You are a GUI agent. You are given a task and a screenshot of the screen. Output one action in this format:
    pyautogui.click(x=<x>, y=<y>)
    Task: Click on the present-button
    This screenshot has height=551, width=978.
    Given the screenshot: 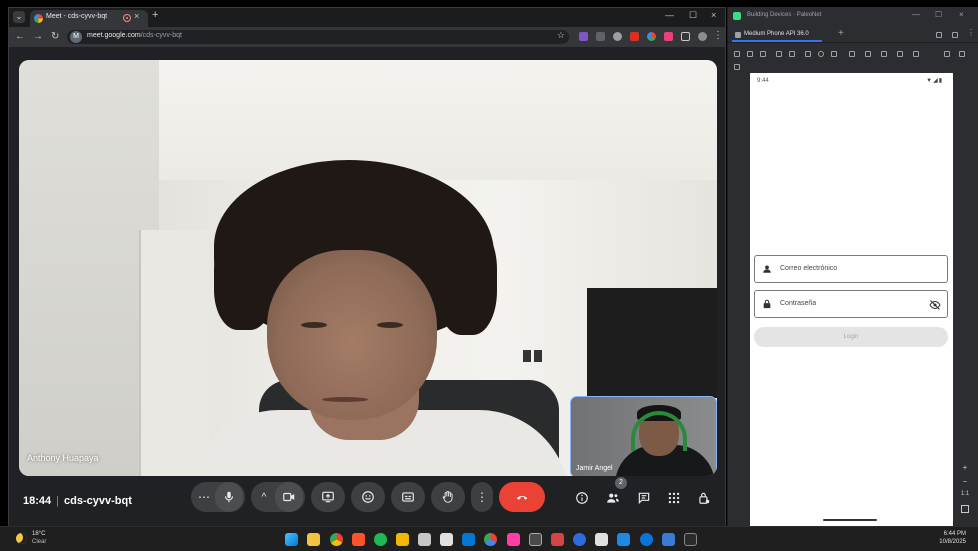 What is the action you would take?
    pyautogui.click(x=328, y=497)
    